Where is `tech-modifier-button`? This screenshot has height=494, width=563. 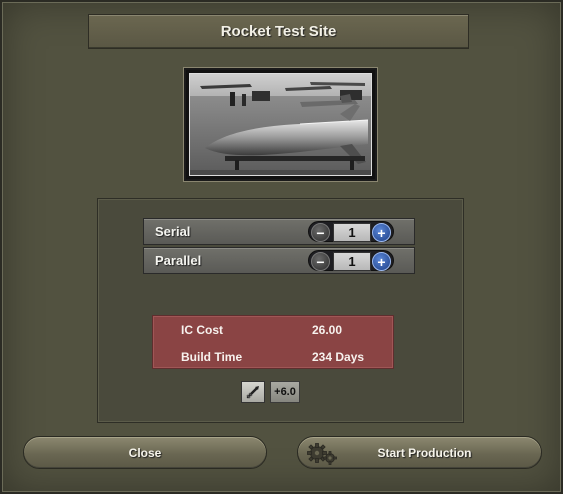
tech-modifier-button is located at coordinates (253, 392).